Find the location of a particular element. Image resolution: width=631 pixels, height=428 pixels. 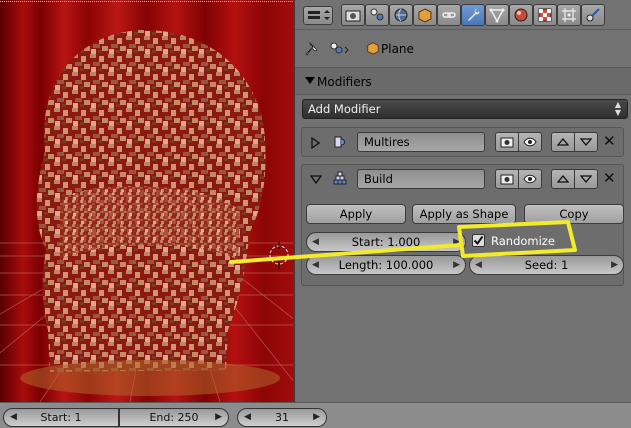

cube-icon is located at coordinates (425, 15).